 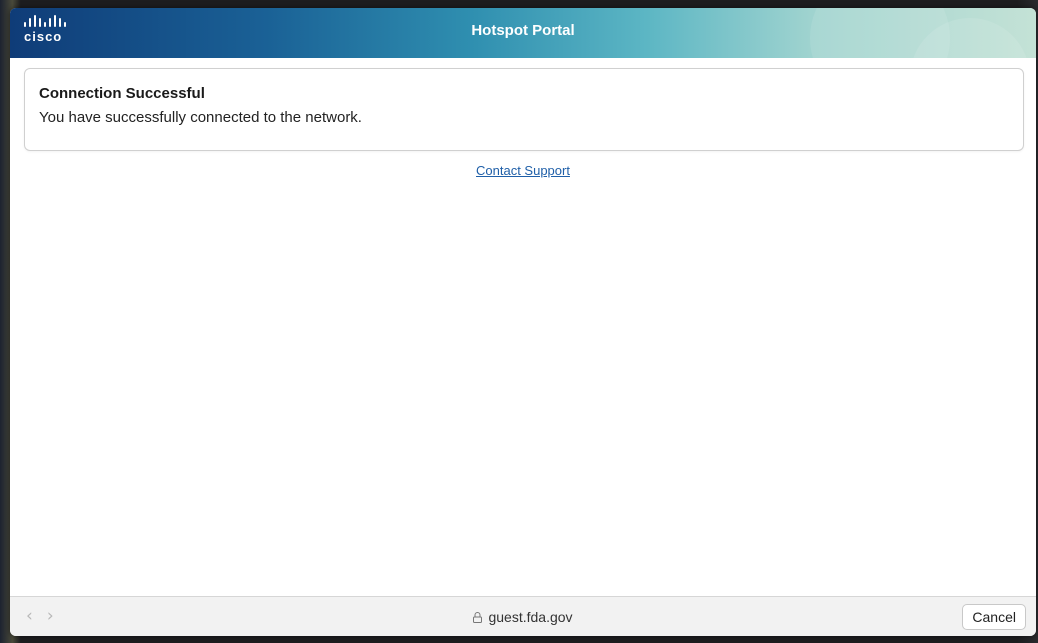 I want to click on contact-support-link: Contact Support, so click(x=523, y=170).